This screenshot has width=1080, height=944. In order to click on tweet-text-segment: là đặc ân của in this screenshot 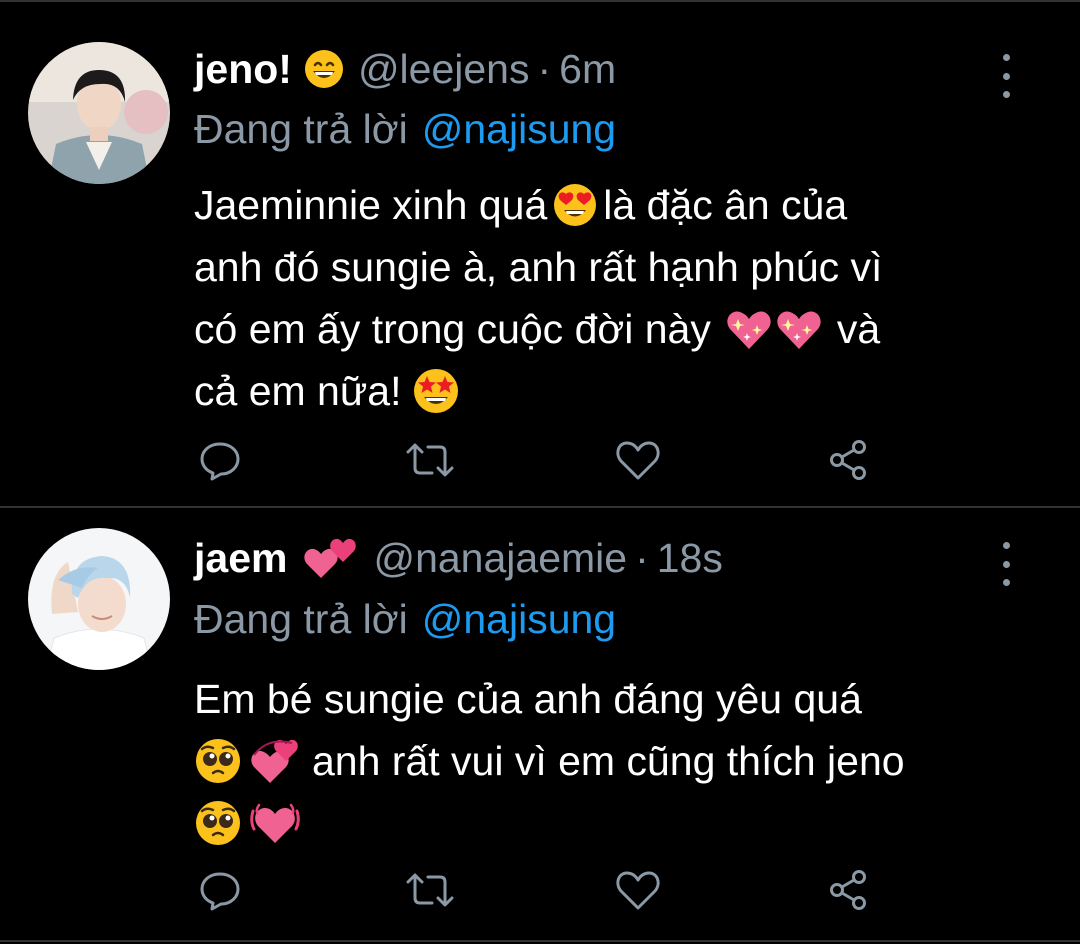, I will do `click(725, 205)`.